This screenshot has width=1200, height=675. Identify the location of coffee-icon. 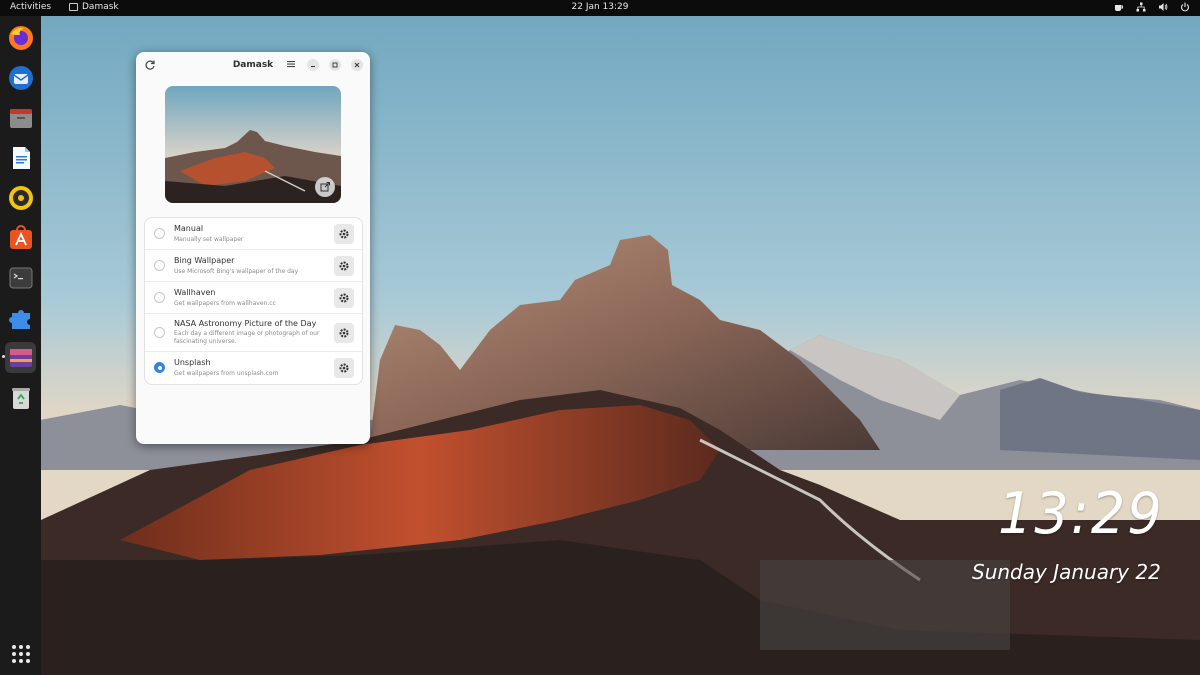
(1119, 7).